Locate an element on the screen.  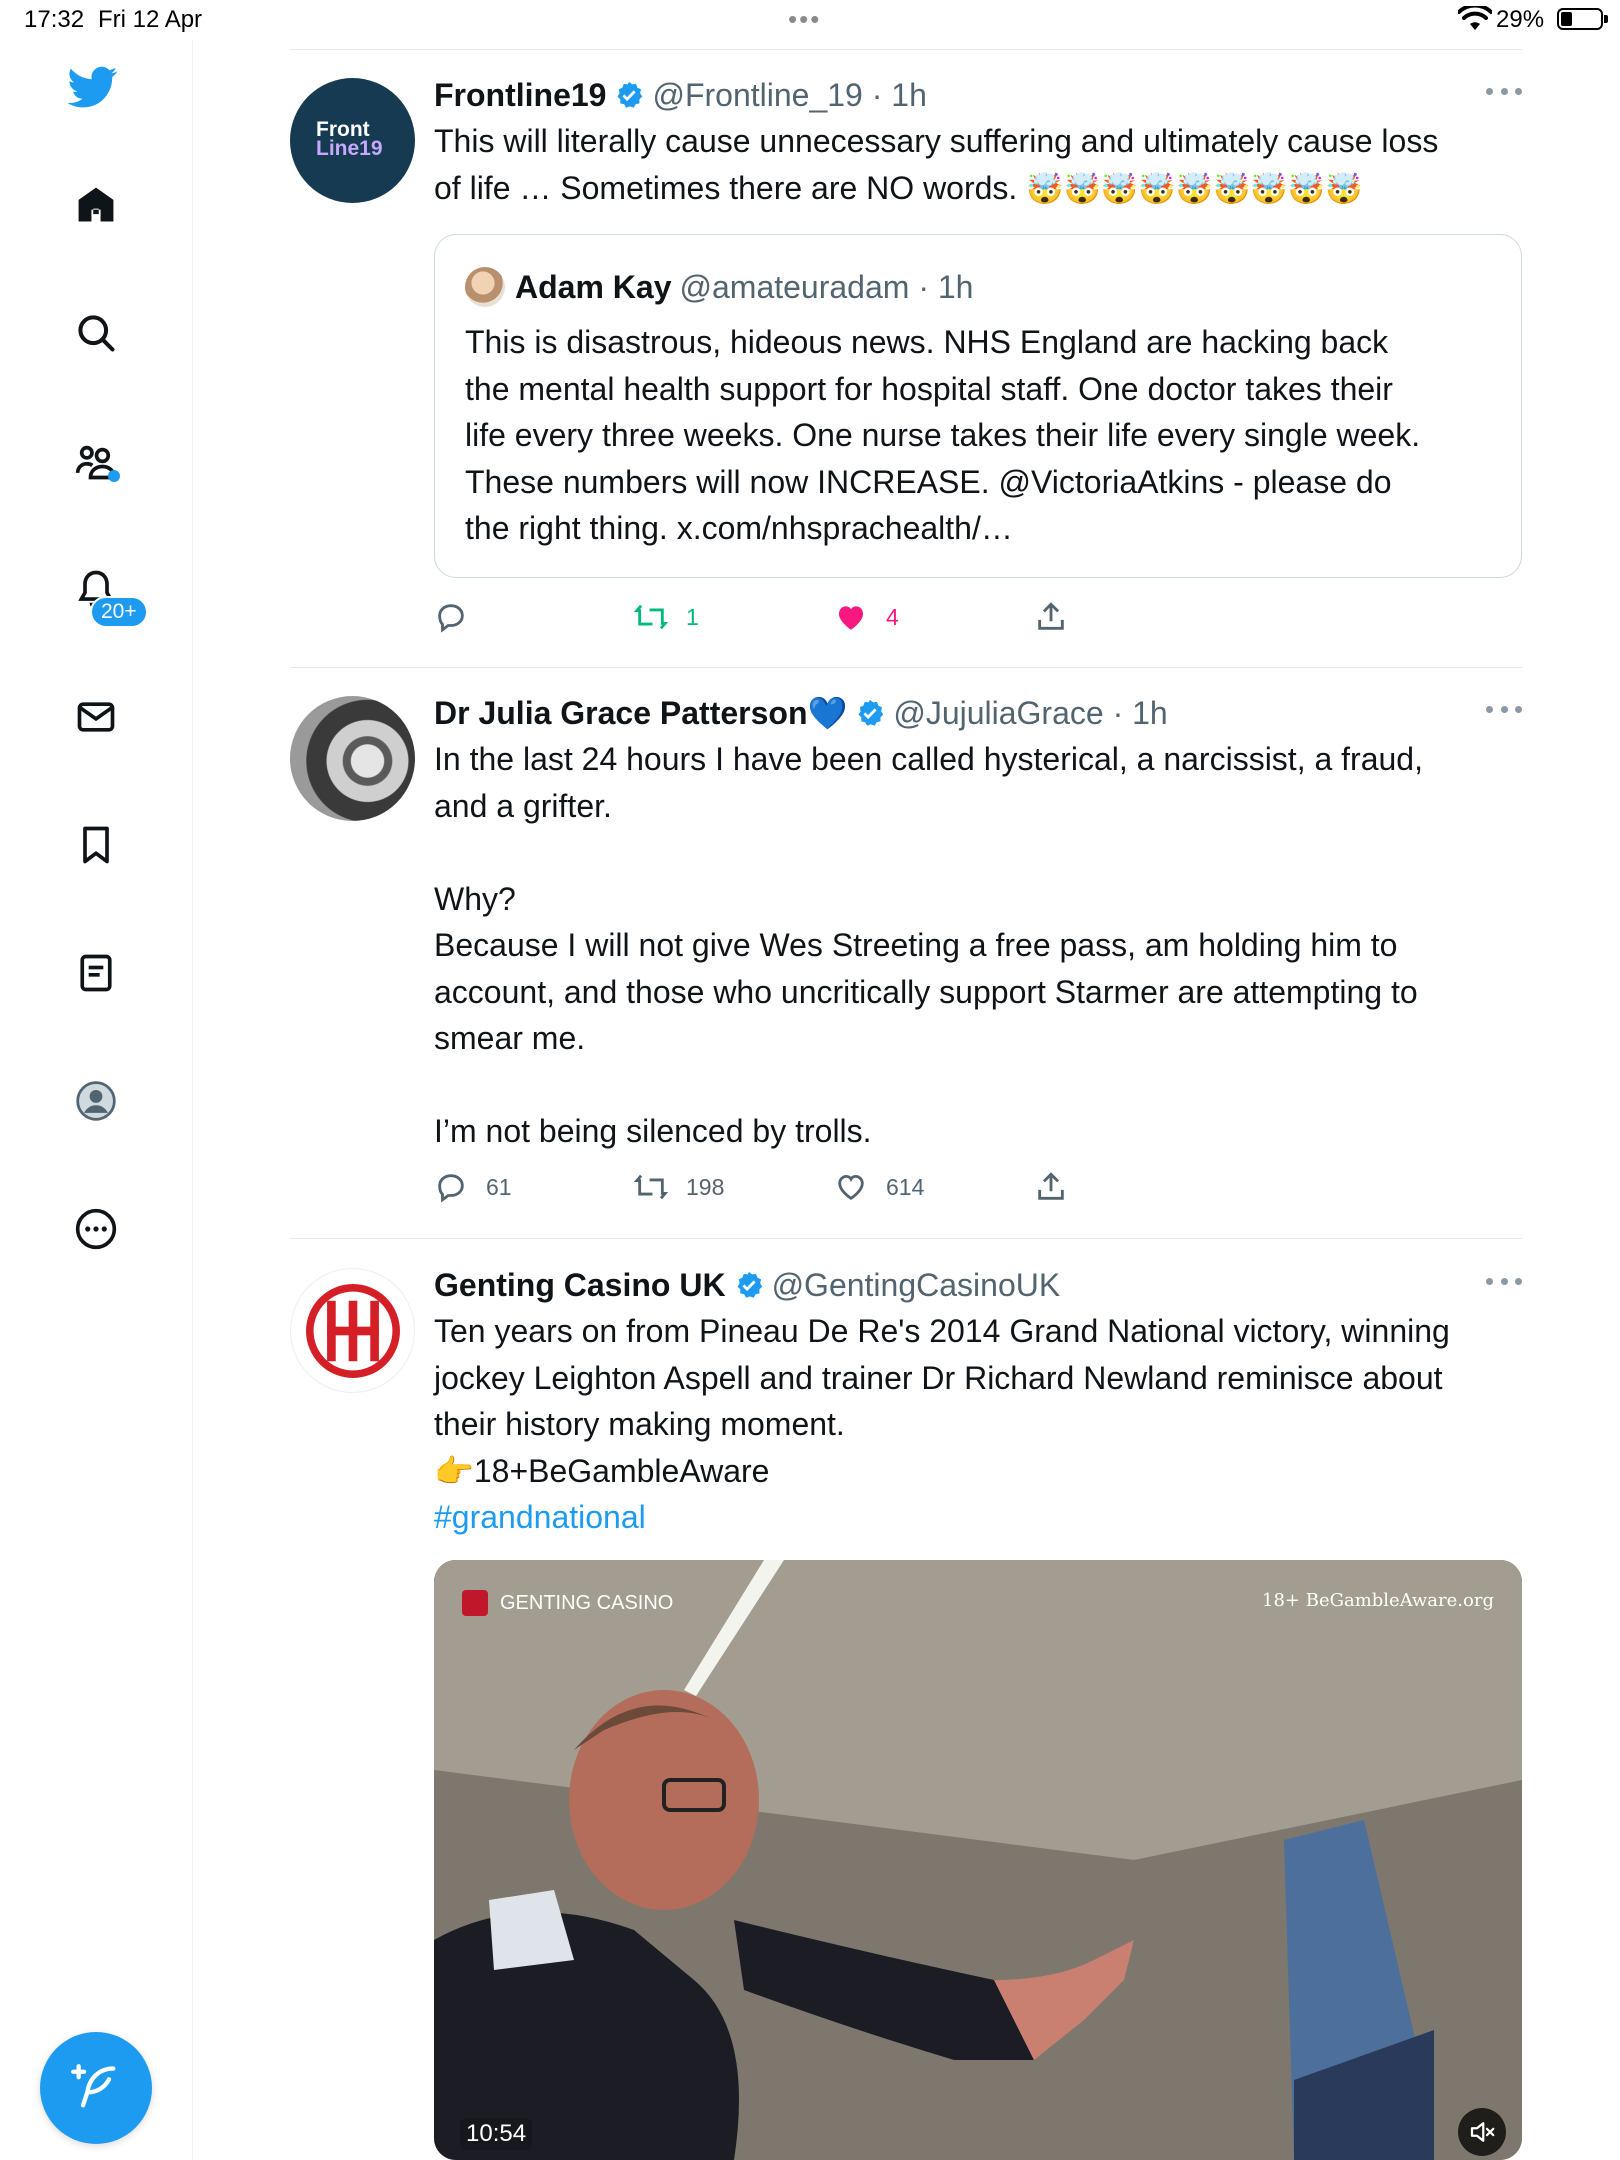
quoted-author-handle: @amateuradam is located at coordinates (795, 287).